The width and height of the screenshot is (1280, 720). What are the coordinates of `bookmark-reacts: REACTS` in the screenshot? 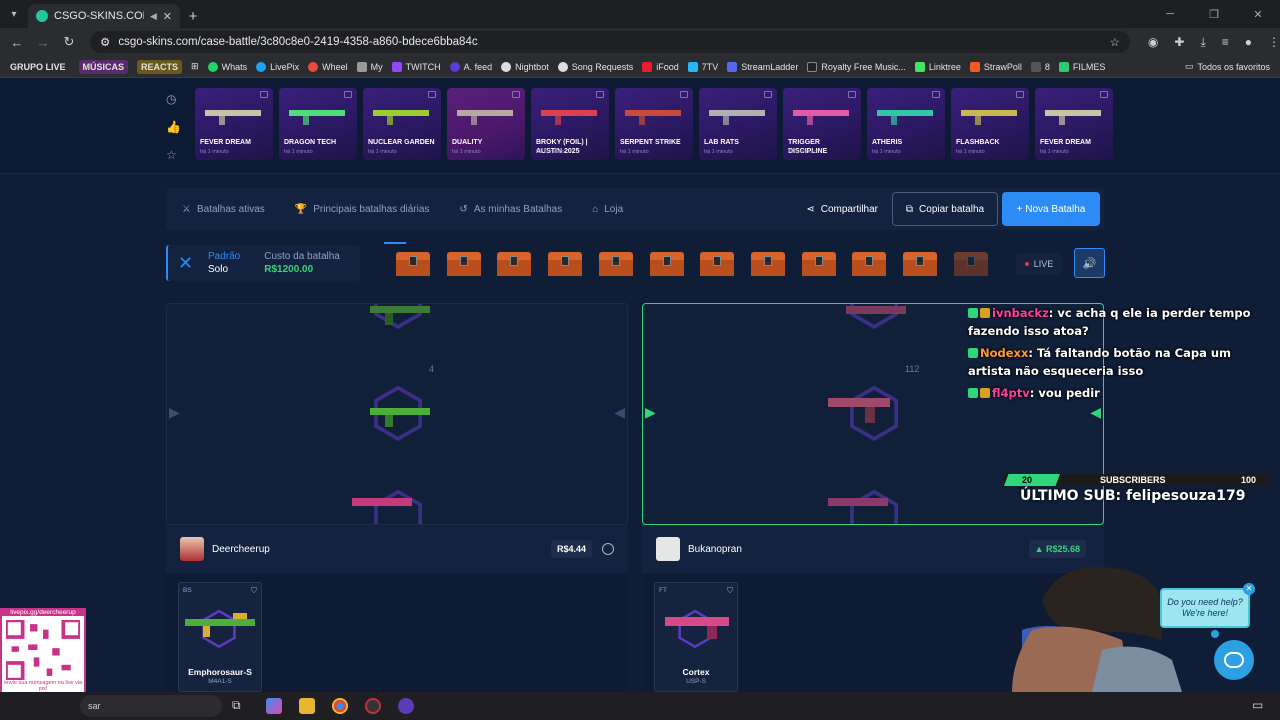 It's located at (160, 66).